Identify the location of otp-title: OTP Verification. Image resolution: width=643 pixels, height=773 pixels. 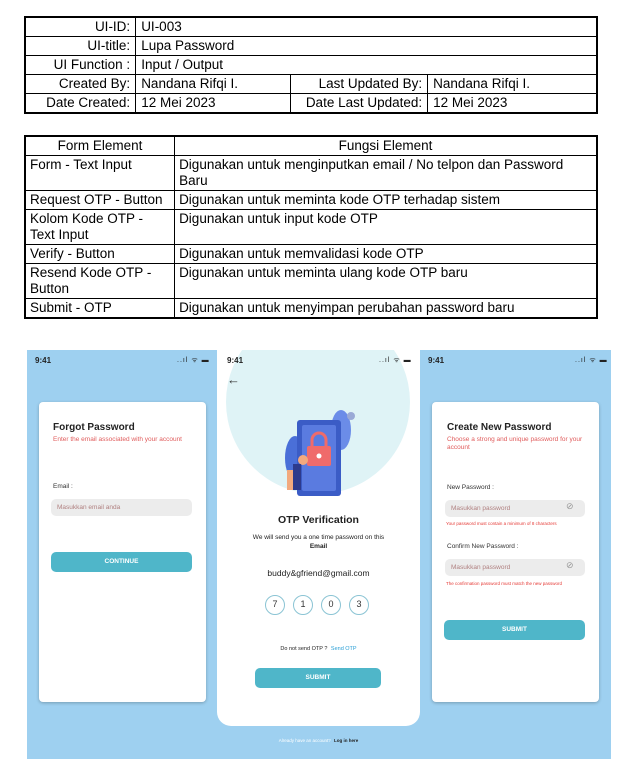
(318, 520).